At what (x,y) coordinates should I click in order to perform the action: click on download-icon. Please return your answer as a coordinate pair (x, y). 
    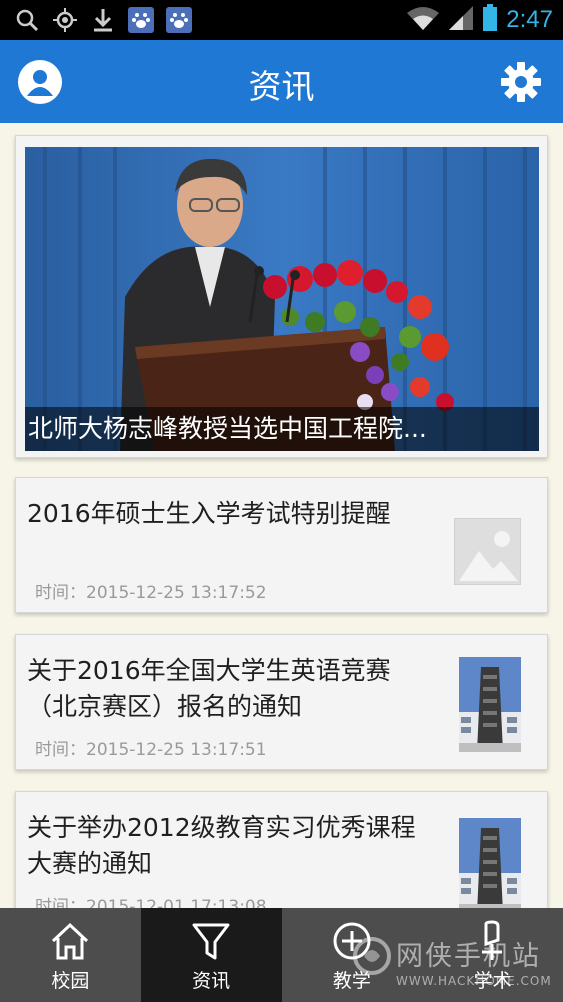
    Looking at the image, I should click on (103, 20).